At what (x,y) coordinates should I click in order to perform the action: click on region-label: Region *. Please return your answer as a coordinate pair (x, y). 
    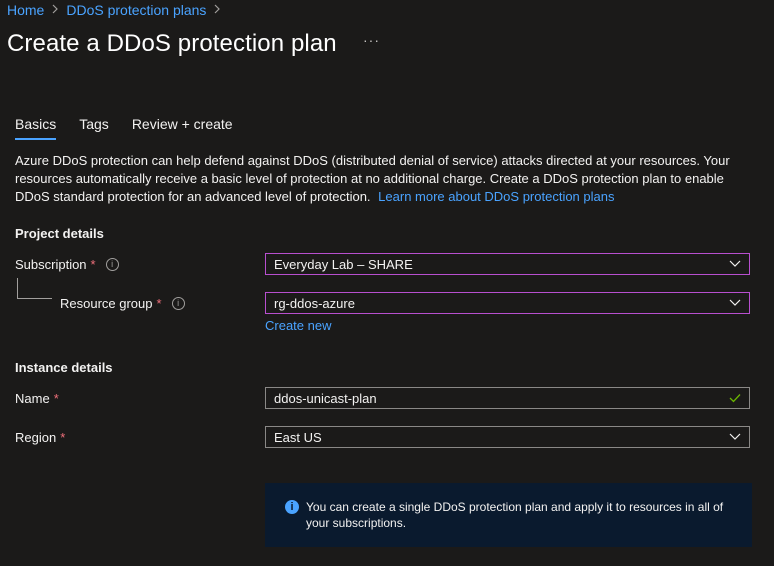
    Looking at the image, I should click on (40, 437).